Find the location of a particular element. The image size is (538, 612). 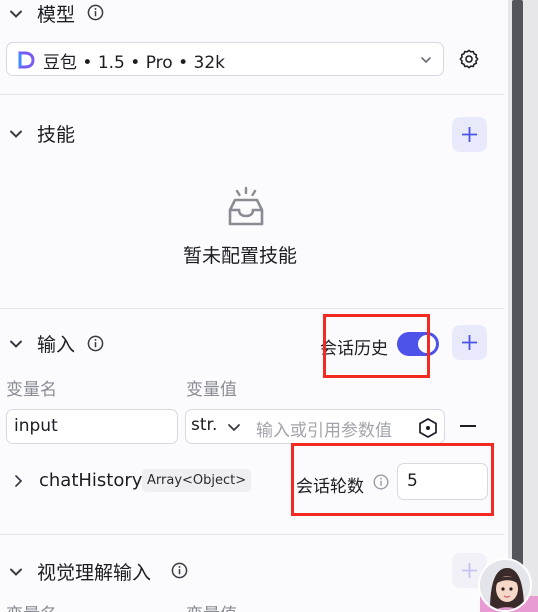

chevron-right-icon is located at coordinates (18, 481).